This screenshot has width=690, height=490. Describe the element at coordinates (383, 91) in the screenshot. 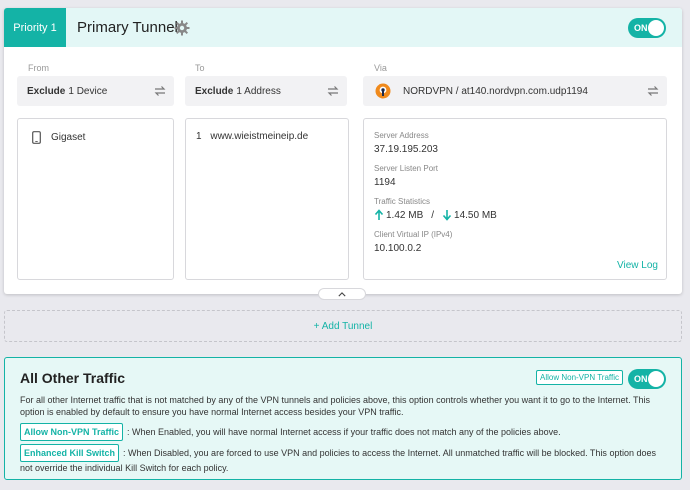

I see `openvpn-icon` at that location.